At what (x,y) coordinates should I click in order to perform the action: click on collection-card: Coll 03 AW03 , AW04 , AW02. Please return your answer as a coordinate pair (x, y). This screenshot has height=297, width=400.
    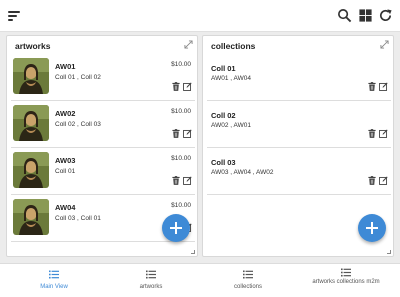
    Looking at the image, I should click on (299, 171).